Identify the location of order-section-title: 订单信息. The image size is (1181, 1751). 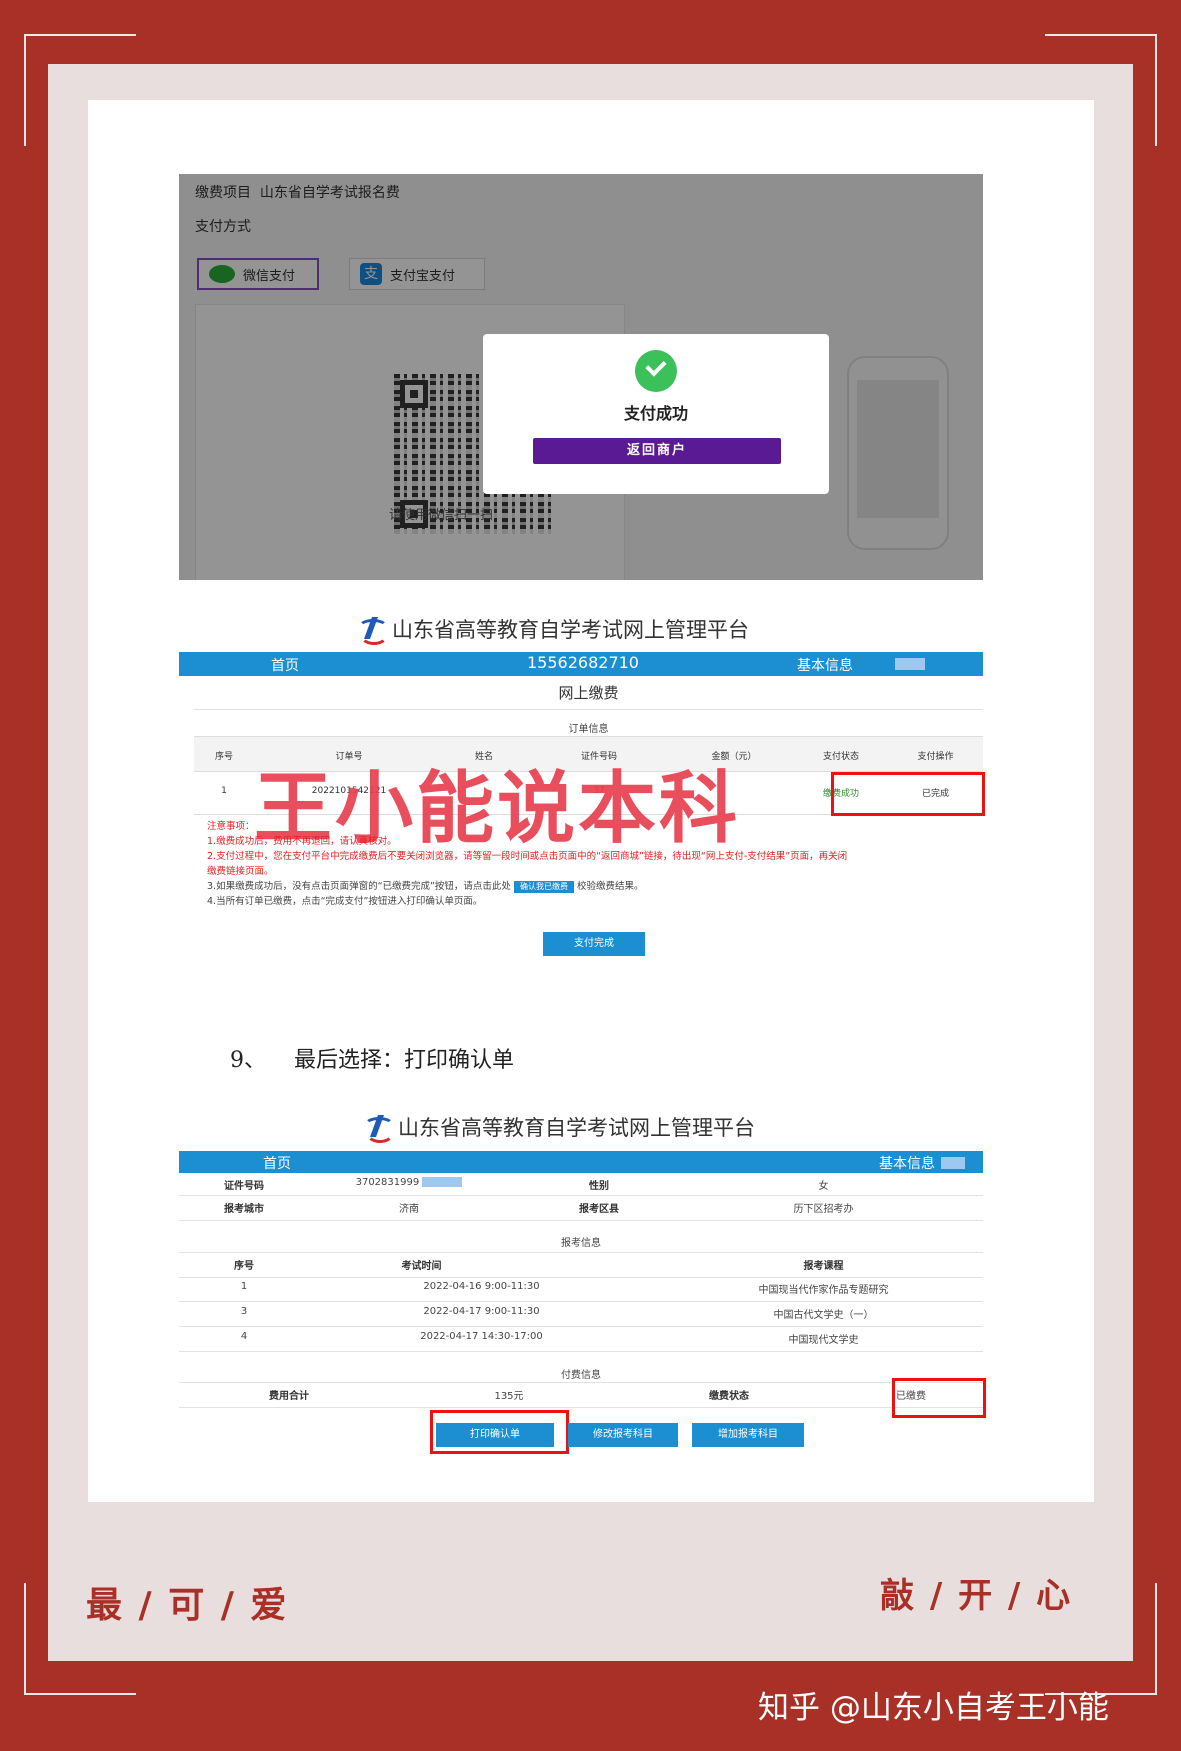
(588, 729).